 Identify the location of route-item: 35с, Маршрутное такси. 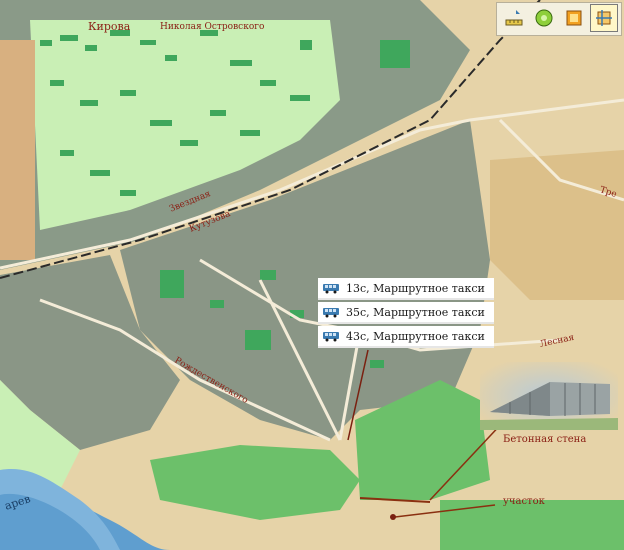
(406, 313).